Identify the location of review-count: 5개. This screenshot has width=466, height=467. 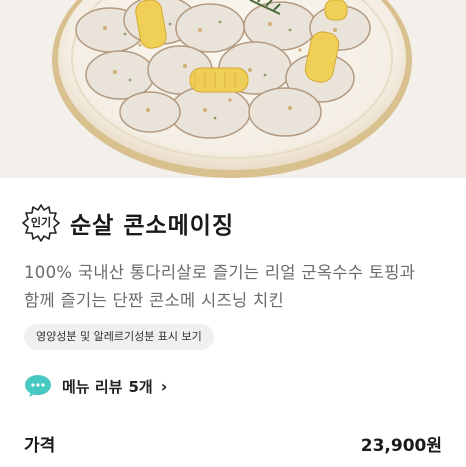
(140, 386).